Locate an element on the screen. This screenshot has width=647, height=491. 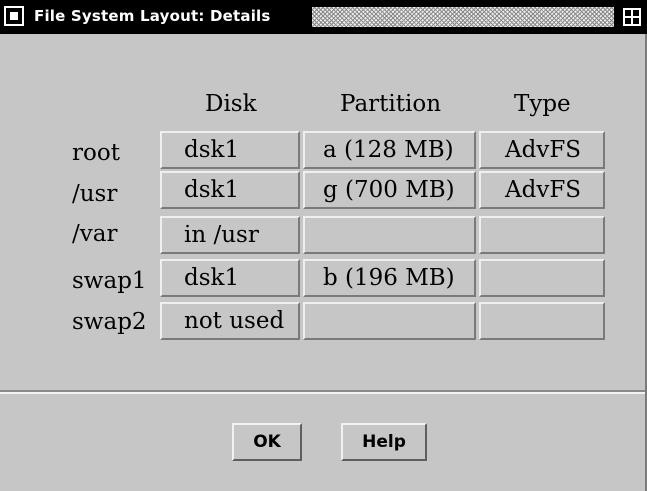
partition-cell: g (700 MB) is located at coordinates (389, 190).